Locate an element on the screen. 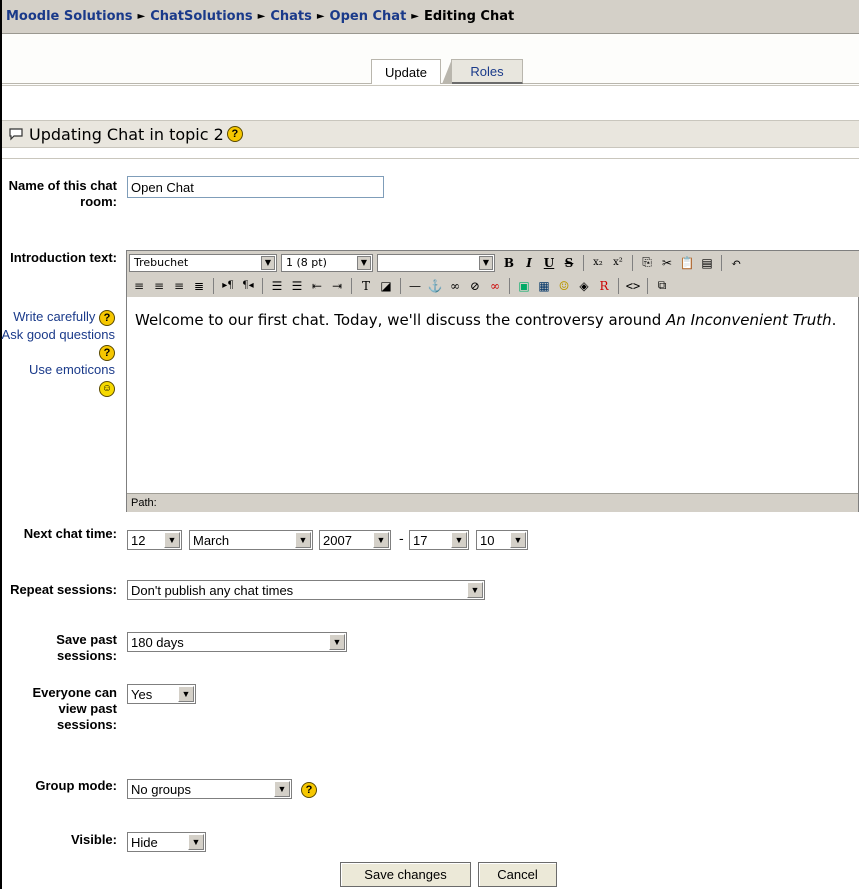 The height and width of the screenshot is (889, 859). size-select-value: 1 (8 pt) is located at coordinates (306, 262).